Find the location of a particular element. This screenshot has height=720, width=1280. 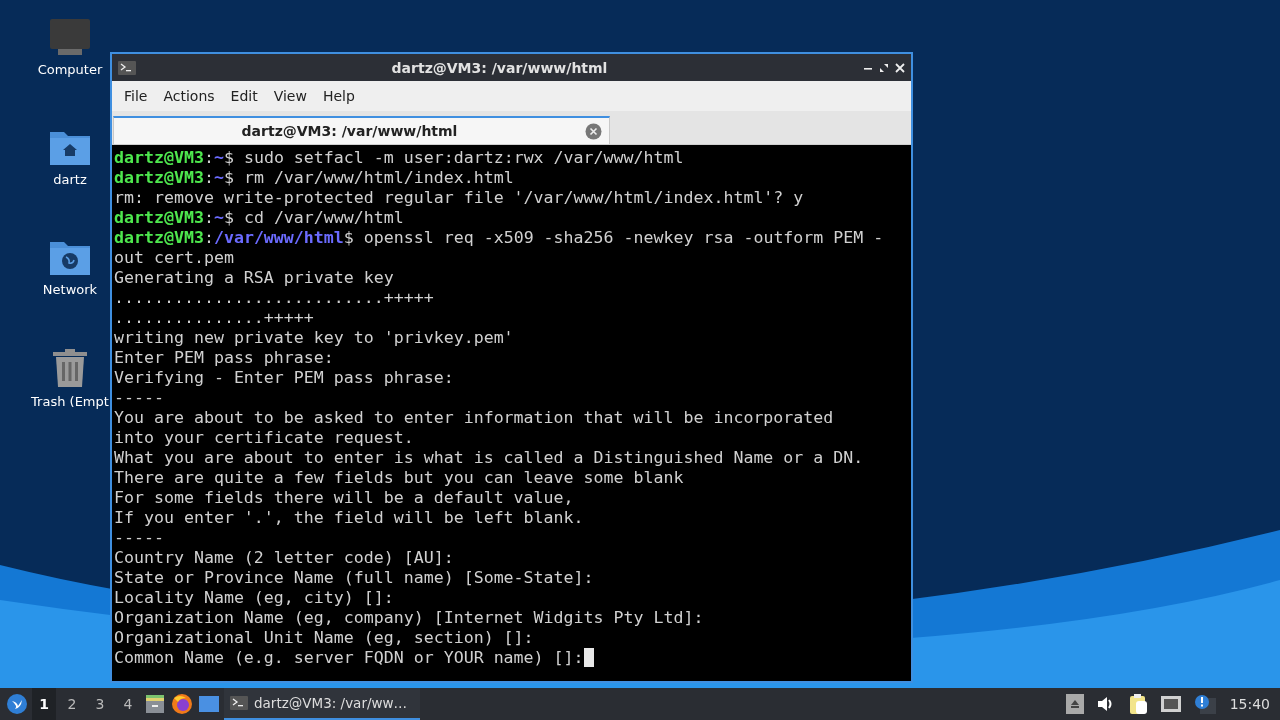

eject-icon is located at coordinates (1074, 704).